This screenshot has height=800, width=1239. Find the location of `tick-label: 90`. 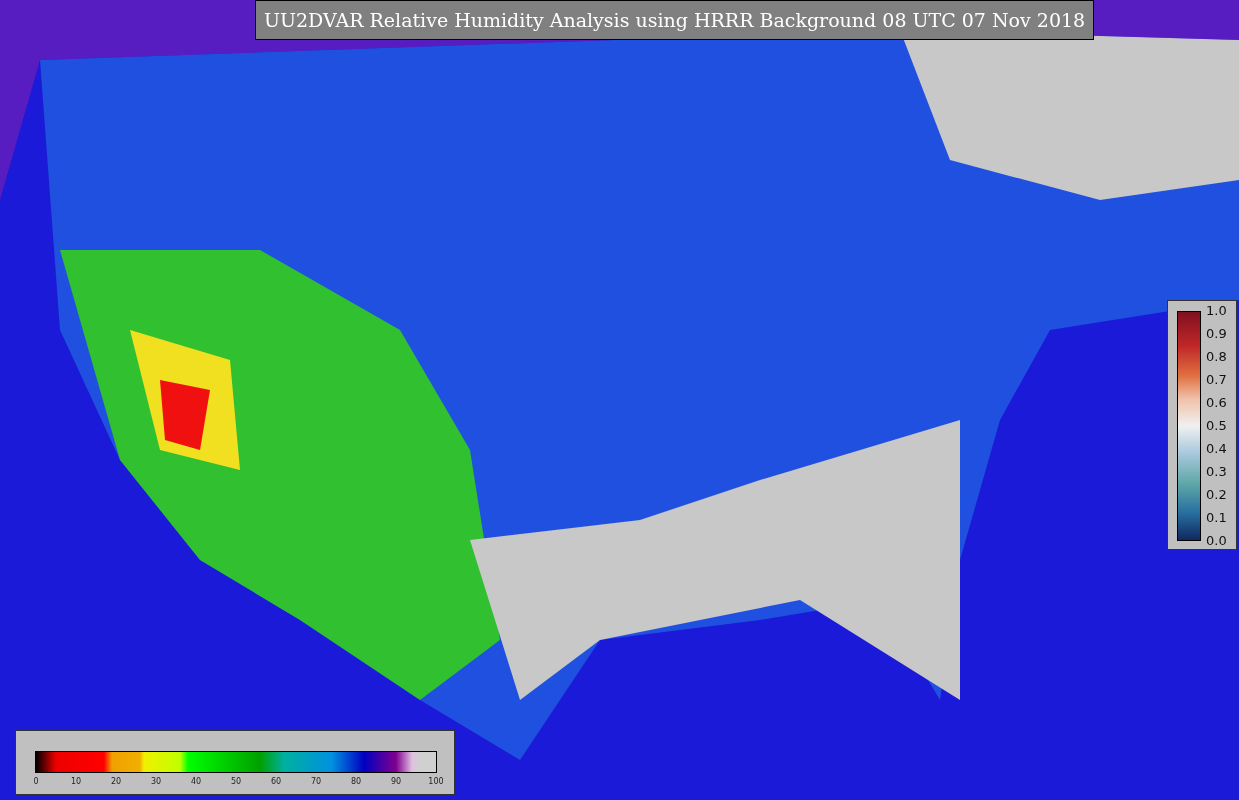

tick-label: 90 is located at coordinates (396, 782).